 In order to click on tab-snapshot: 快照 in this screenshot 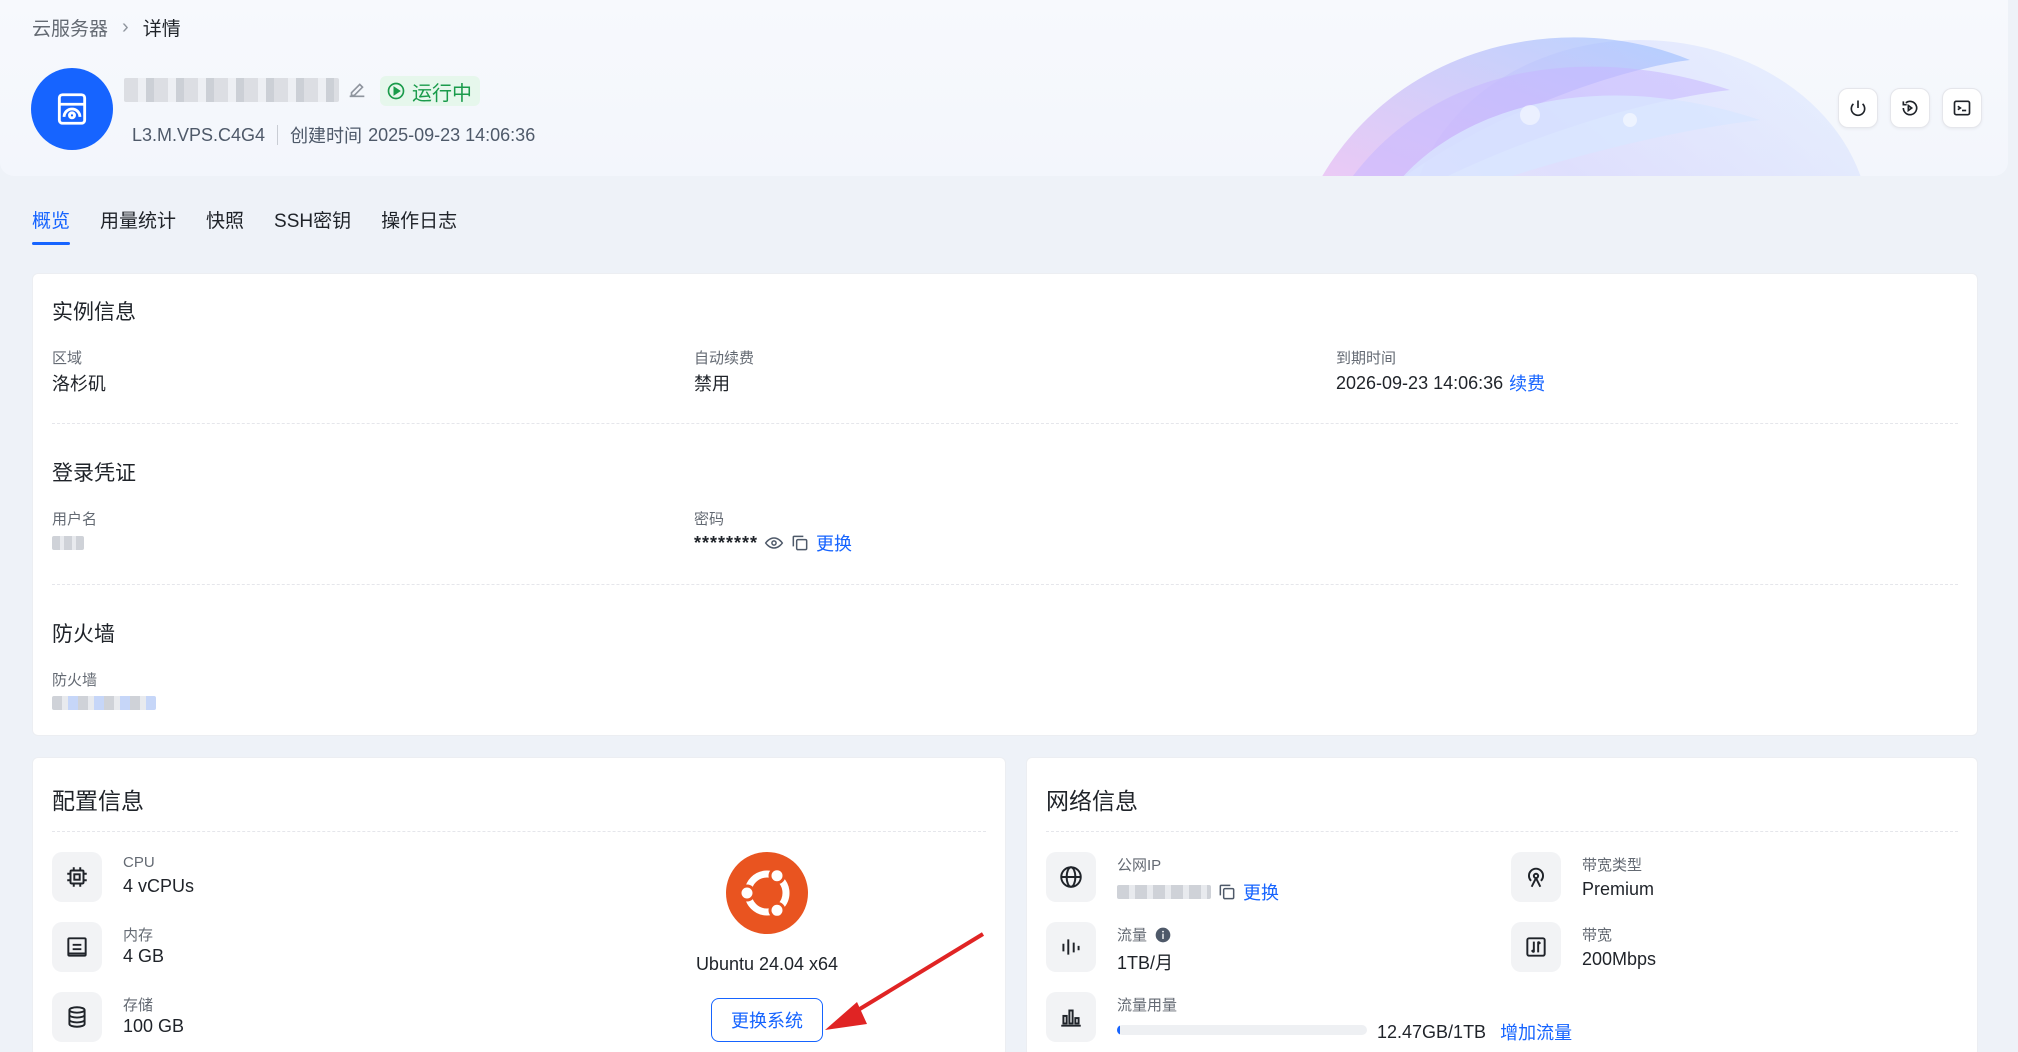, I will do `click(225, 225)`.